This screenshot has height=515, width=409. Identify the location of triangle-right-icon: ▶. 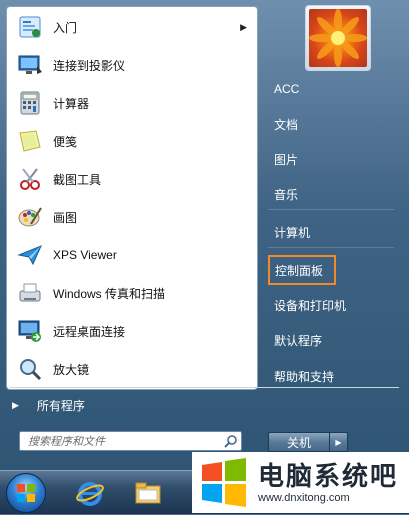
(15, 404).